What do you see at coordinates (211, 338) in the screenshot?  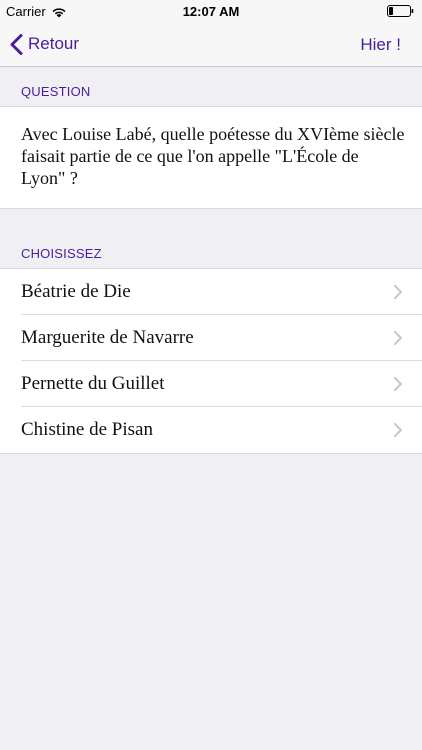 I see `choice-row-2: Marguerite de Navarre` at bounding box center [211, 338].